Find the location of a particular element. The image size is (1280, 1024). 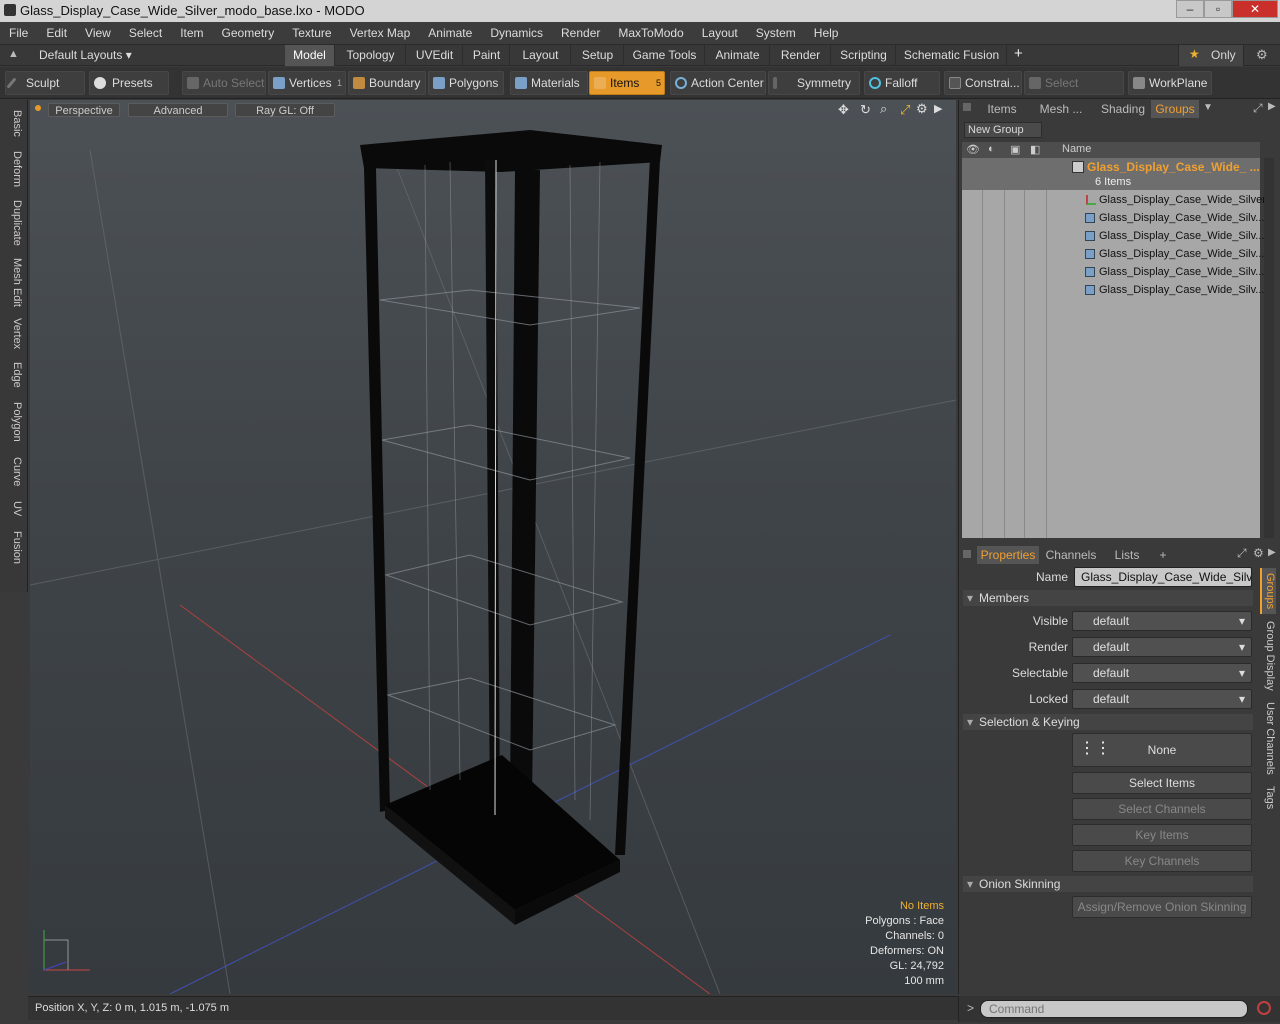

gear-icon: ⚙ is located at coordinates (1262, 55).